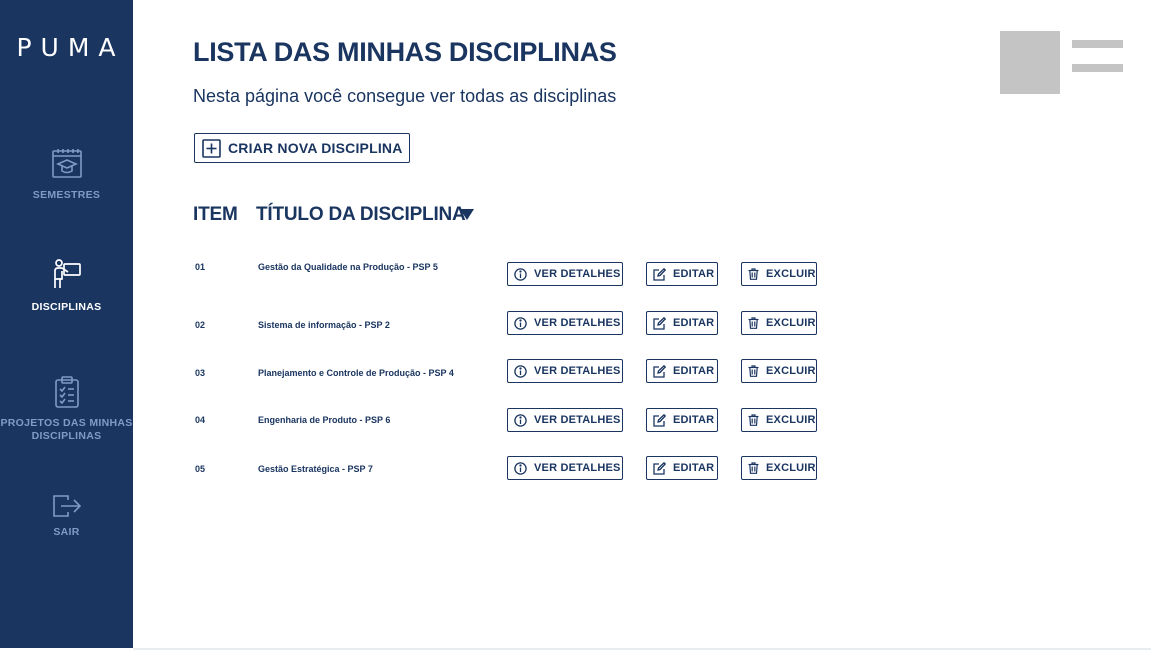 This screenshot has height=650, width=1151. Describe the element at coordinates (66, 532) in the screenshot. I see `sidebar-item-label: SAIR` at that location.